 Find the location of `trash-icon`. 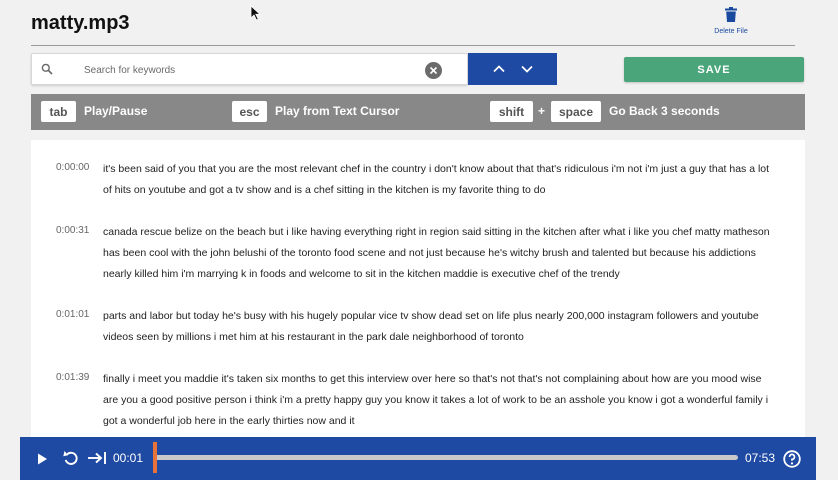

trash-icon is located at coordinates (731, 14).